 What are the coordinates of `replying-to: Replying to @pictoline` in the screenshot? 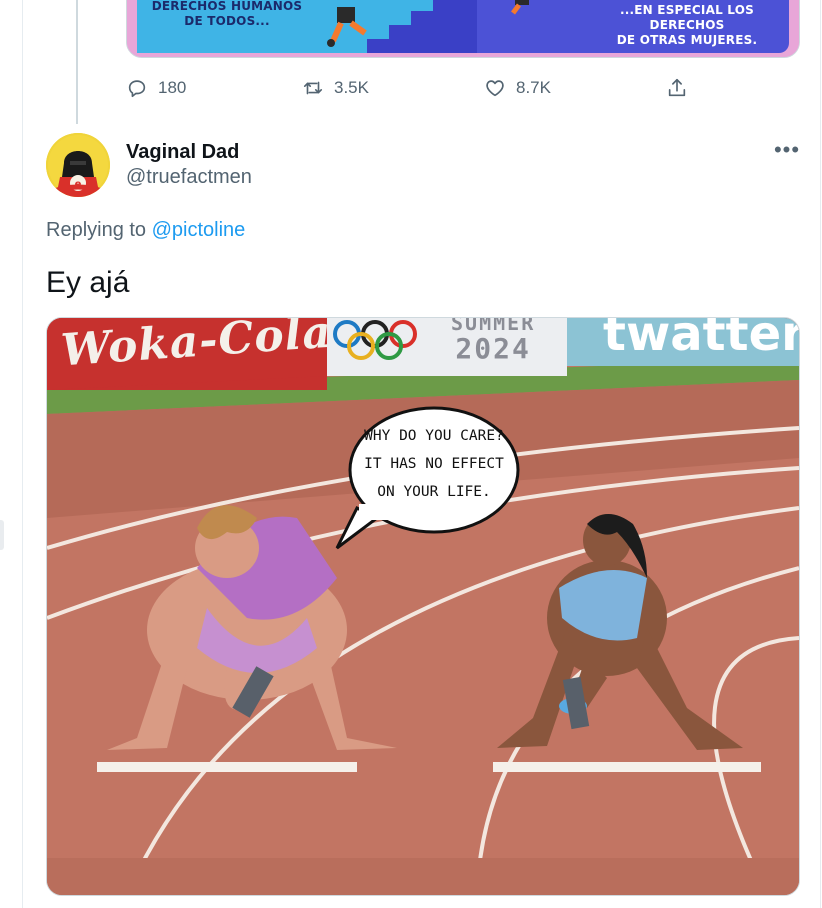 It's located at (145, 230).